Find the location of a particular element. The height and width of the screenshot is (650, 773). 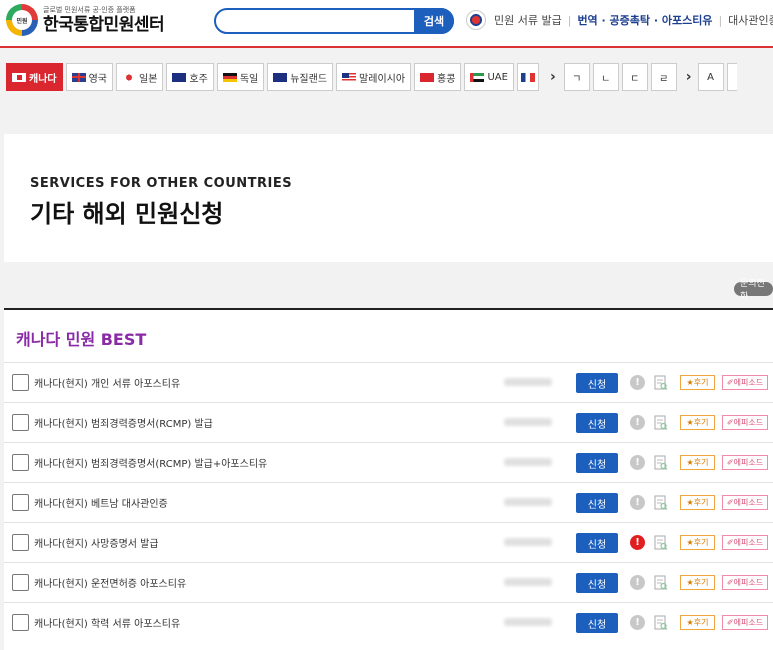

link-translation-apostille: 번역 · 공증촉탁 · 아포스티유 is located at coordinates (644, 20).